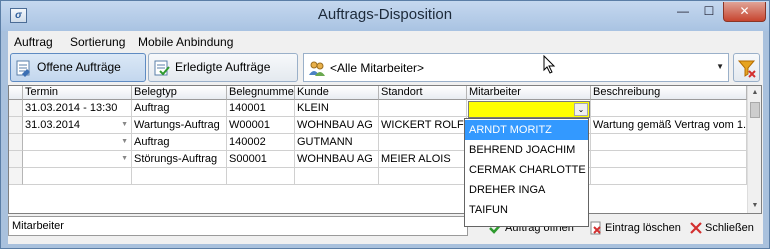 Image resolution: width=770 pixels, height=249 pixels. What do you see at coordinates (179, 159) in the screenshot?
I see `cell-belegtyp: Störungs-Auftrag` at bounding box center [179, 159].